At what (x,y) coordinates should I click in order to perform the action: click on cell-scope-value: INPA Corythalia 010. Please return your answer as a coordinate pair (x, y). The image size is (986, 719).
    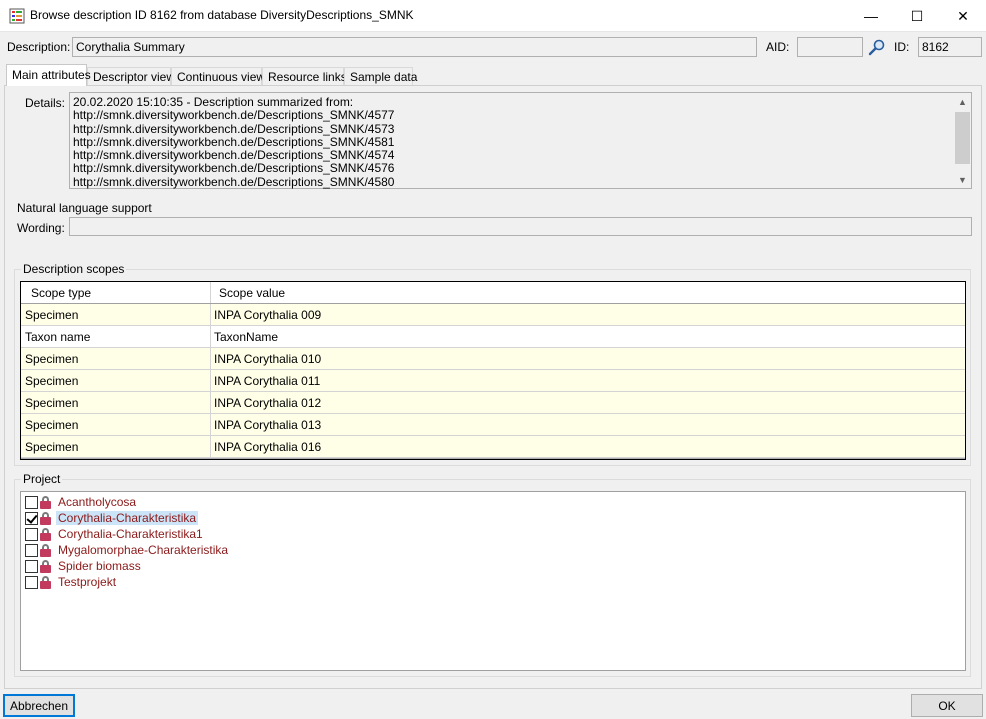
    Looking at the image, I should click on (588, 358).